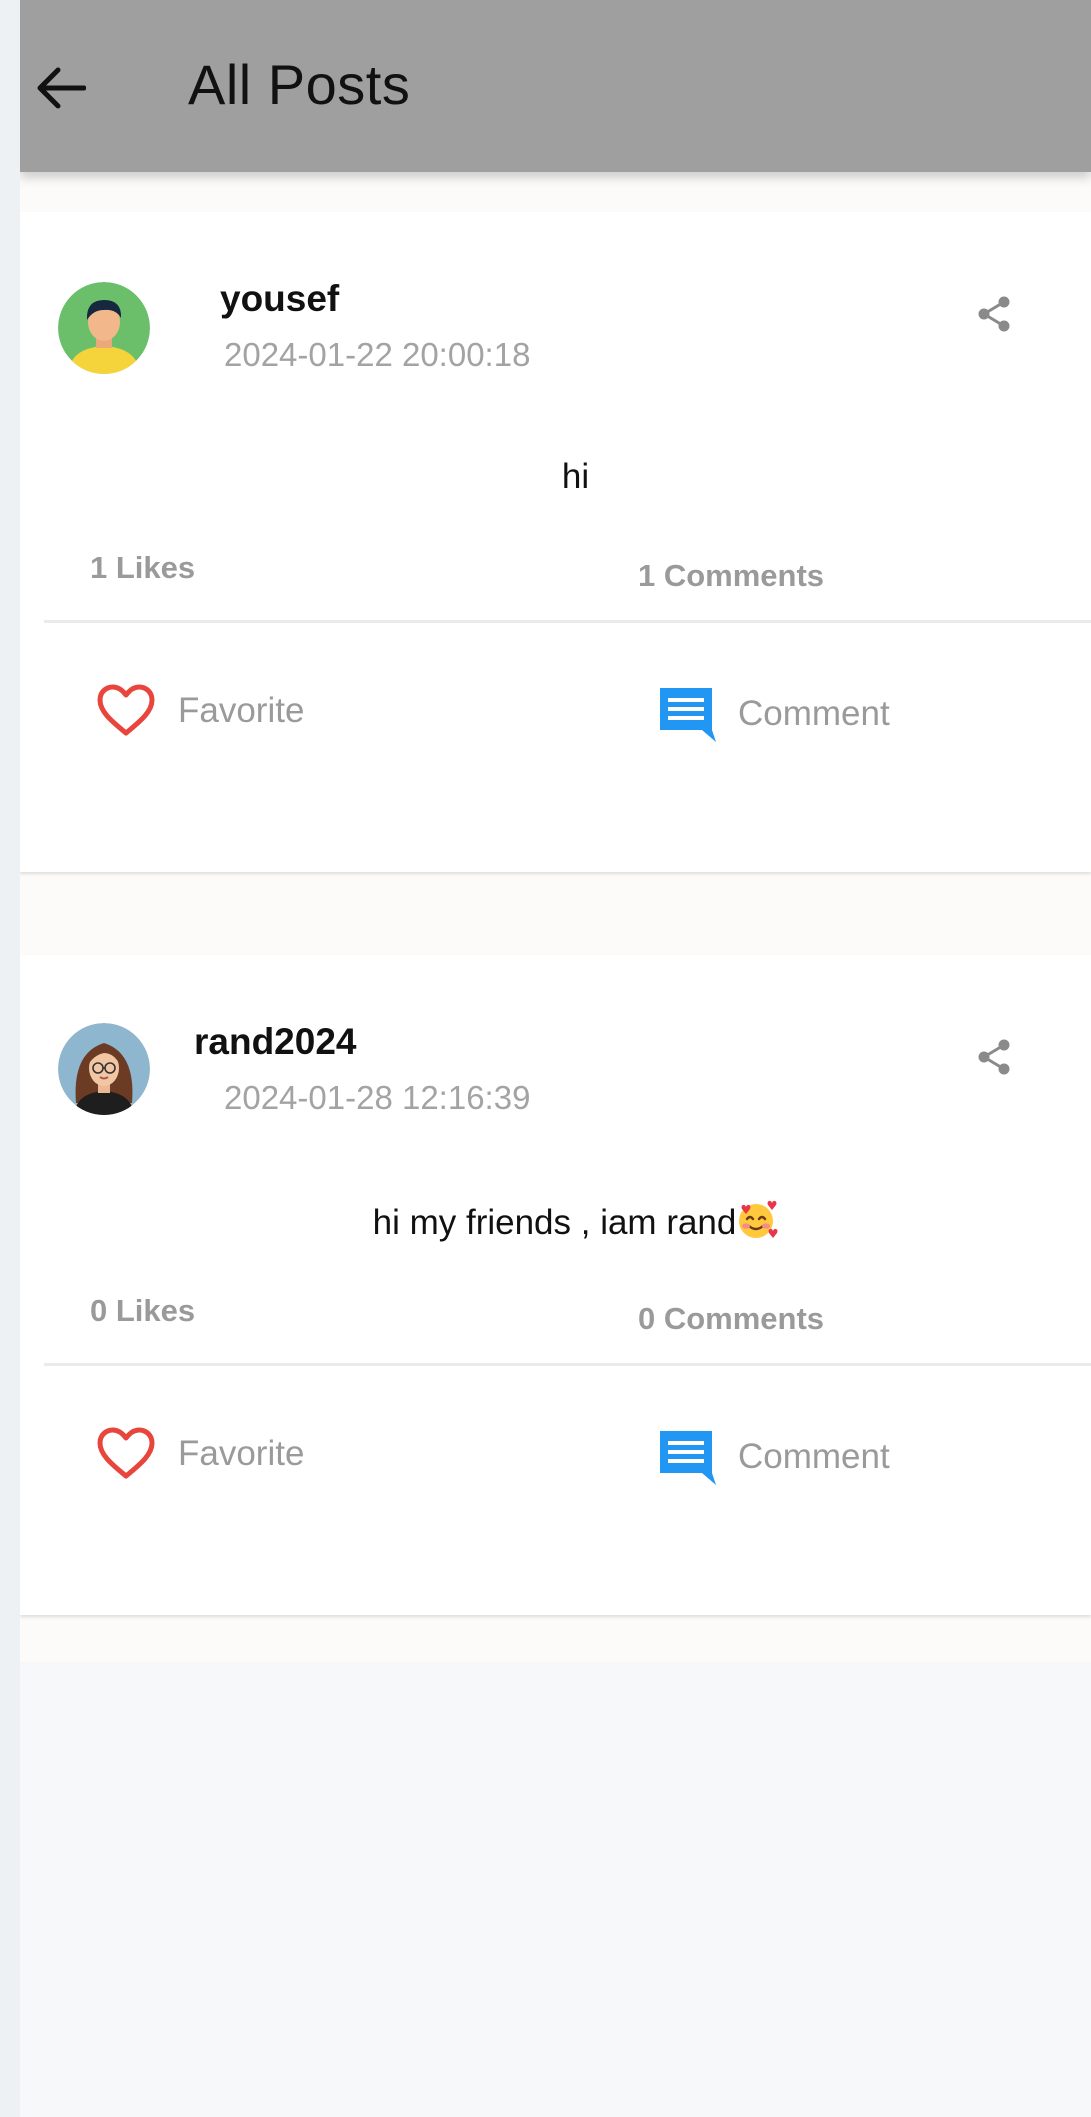 This screenshot has height=2117, width=1091. What do you see at coordinates (142, 1311) in the screenshot?
I see `likes-count: 0 Likes` at bounding box center [142, 1311].